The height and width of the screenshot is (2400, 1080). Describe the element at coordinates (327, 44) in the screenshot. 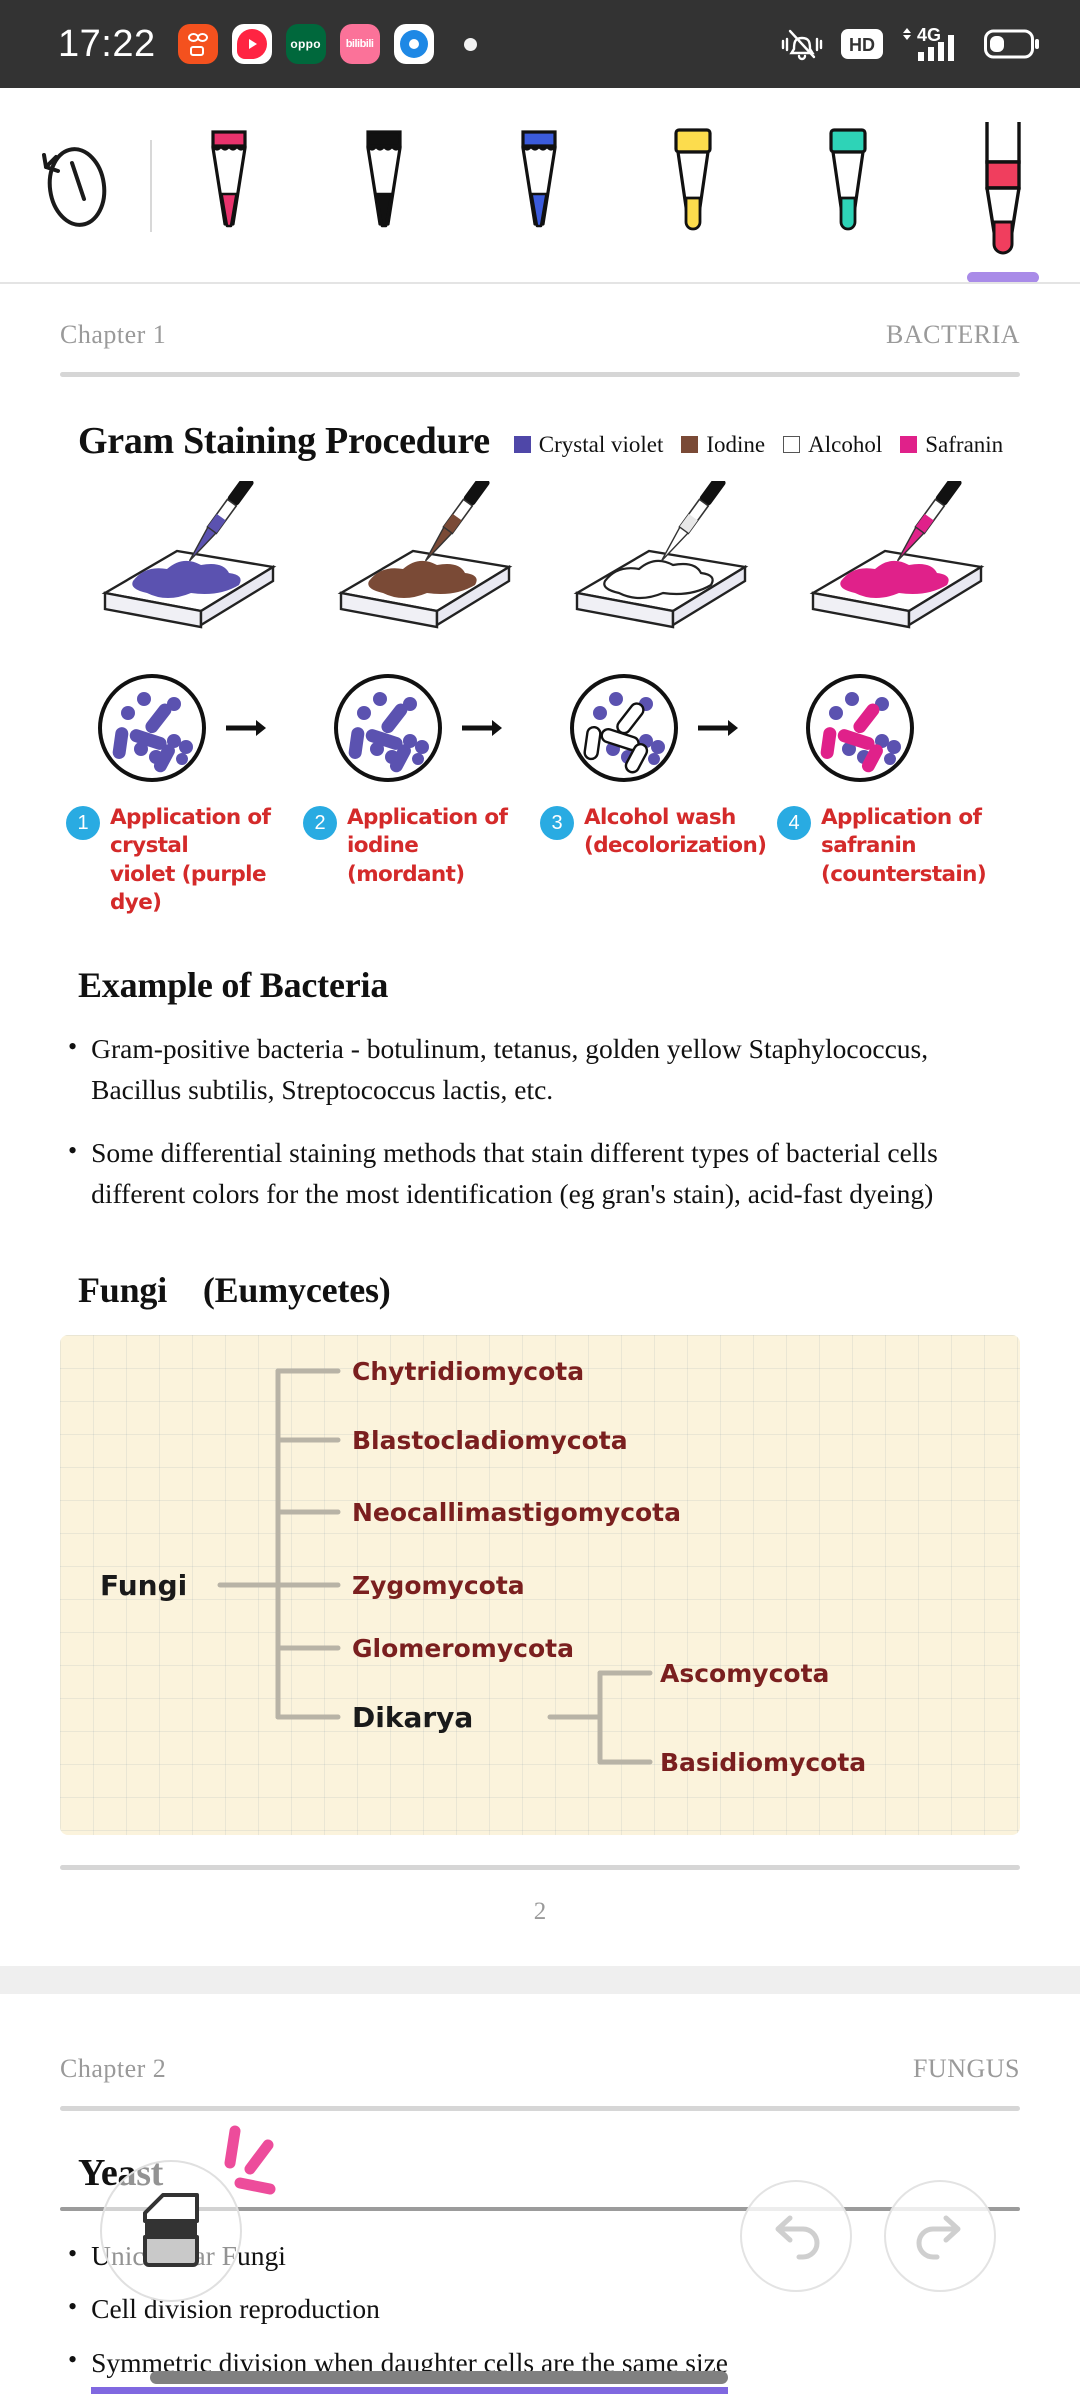

I see `status-app-icons: oppo bilibili` at that location.